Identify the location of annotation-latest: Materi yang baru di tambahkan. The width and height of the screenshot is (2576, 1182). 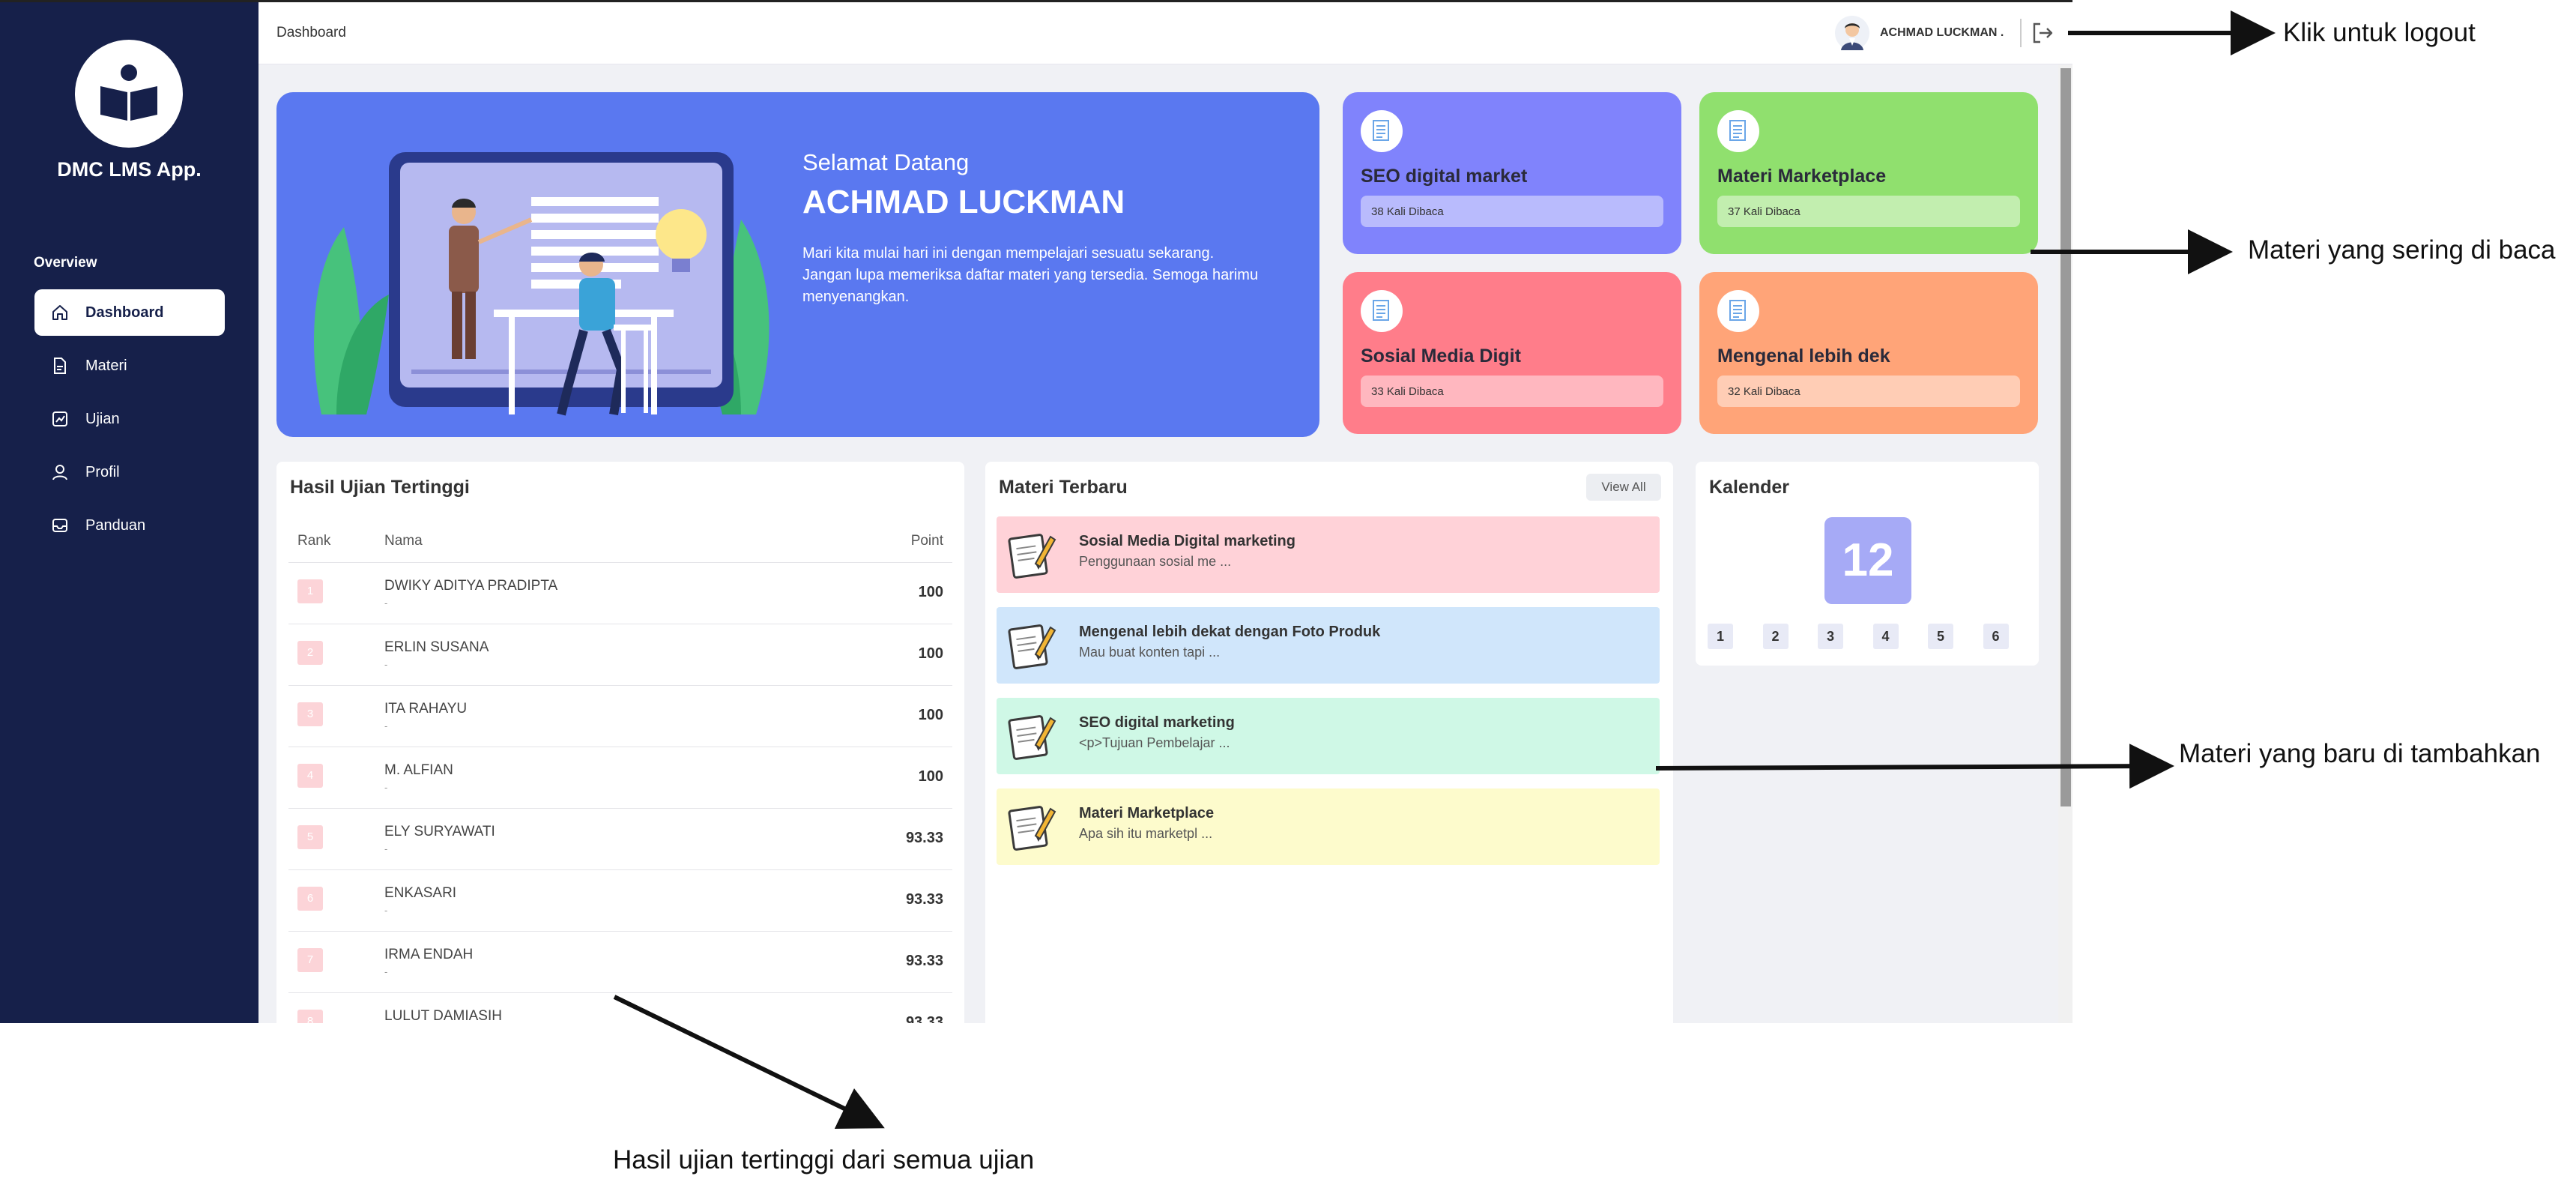
(2360, 753).